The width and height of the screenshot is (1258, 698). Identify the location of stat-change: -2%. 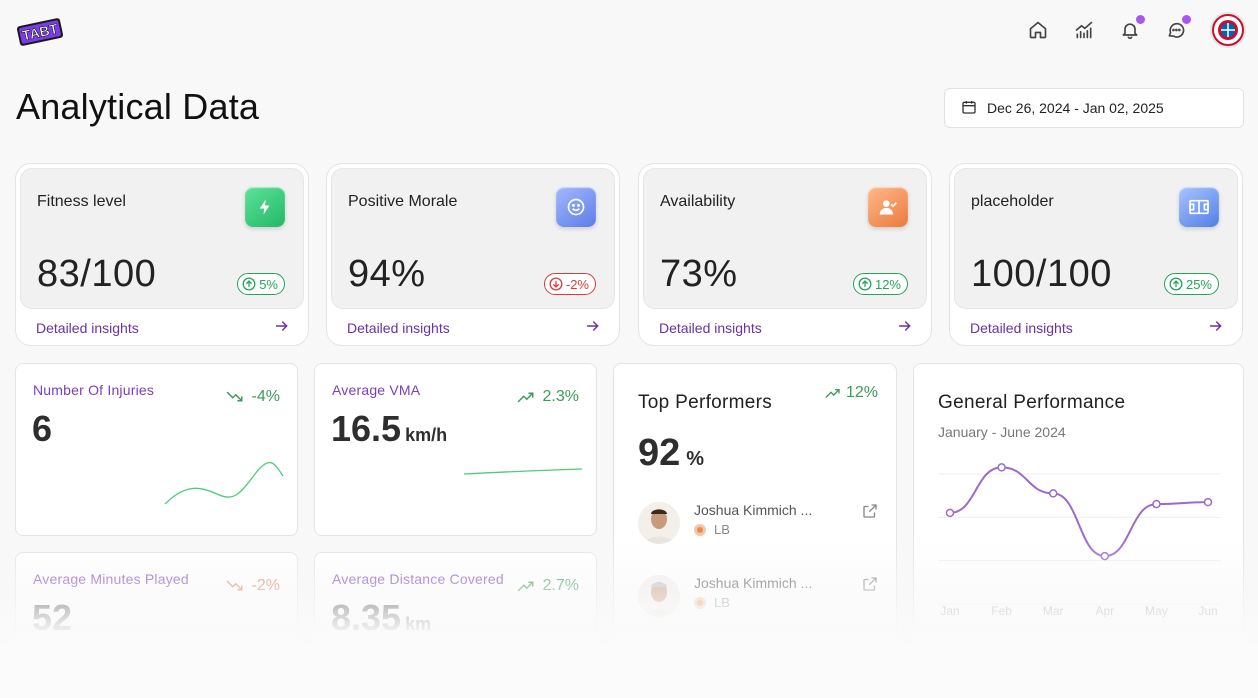
(253, 586).